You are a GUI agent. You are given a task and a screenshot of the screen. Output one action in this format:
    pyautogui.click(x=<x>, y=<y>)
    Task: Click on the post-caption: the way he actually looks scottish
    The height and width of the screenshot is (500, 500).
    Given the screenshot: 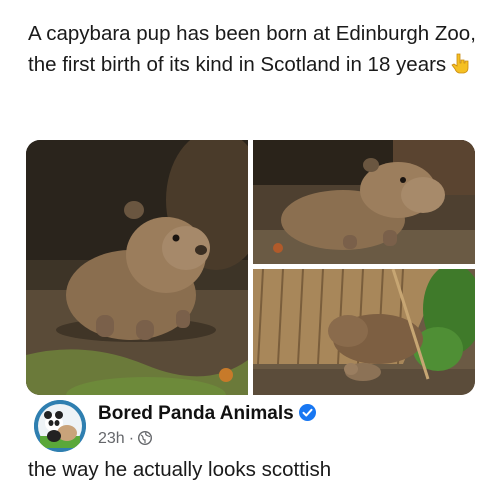 What is the action you would take?
    pyautogui.click(x=180, y=469)
    